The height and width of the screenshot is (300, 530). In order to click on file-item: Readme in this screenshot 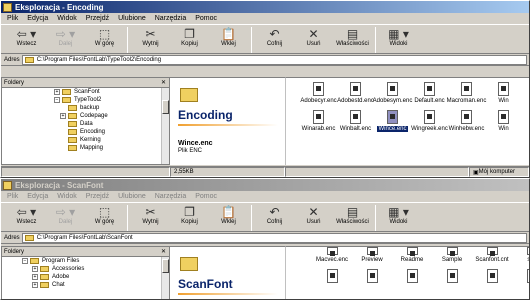, I will do `click(412, 255)`.